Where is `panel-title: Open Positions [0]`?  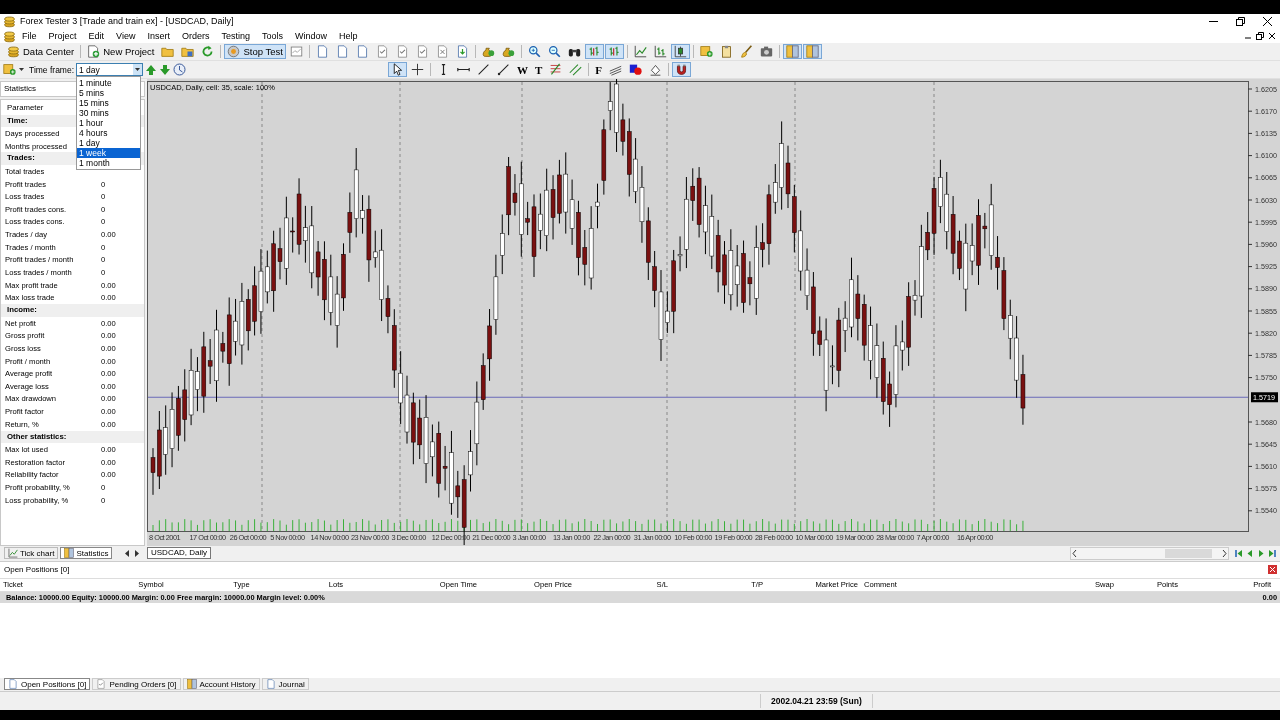
panel-title: Open Positions [0] is located at coordinates (37, 570).